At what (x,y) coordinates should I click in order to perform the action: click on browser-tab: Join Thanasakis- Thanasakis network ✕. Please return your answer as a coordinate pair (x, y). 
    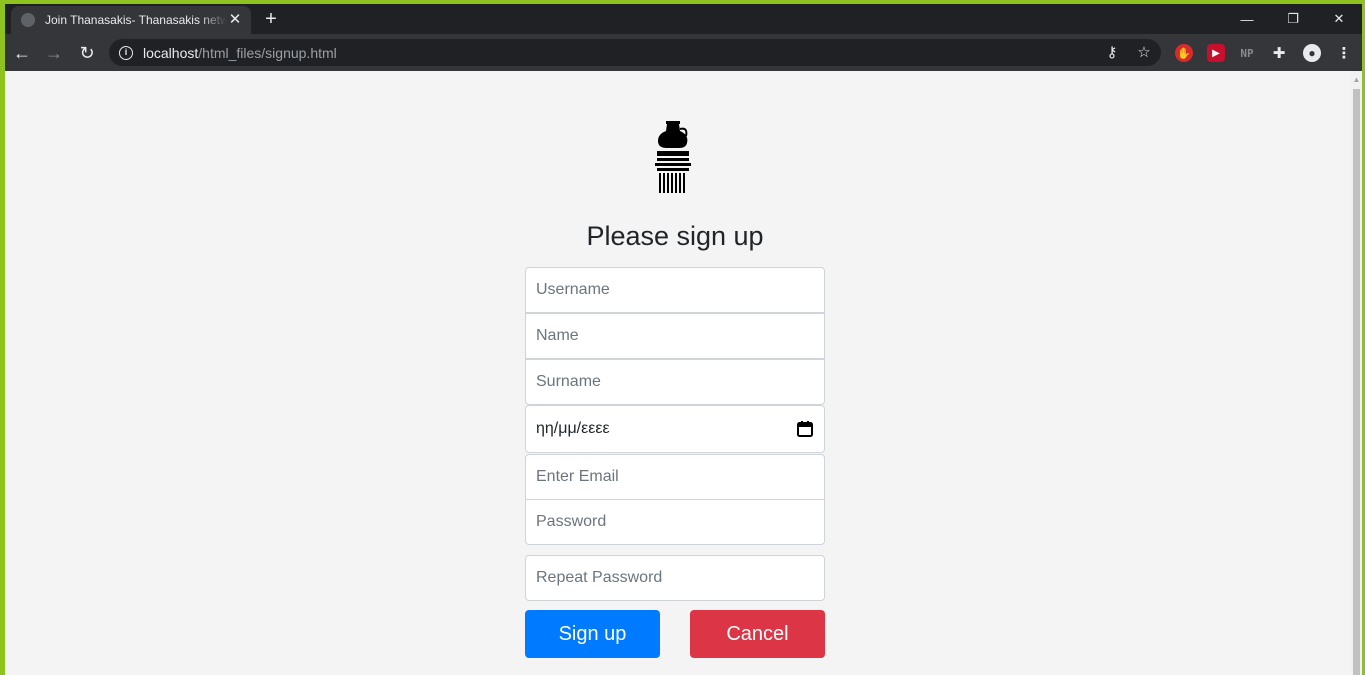
    Looking at the image, I should click on (131, 20).